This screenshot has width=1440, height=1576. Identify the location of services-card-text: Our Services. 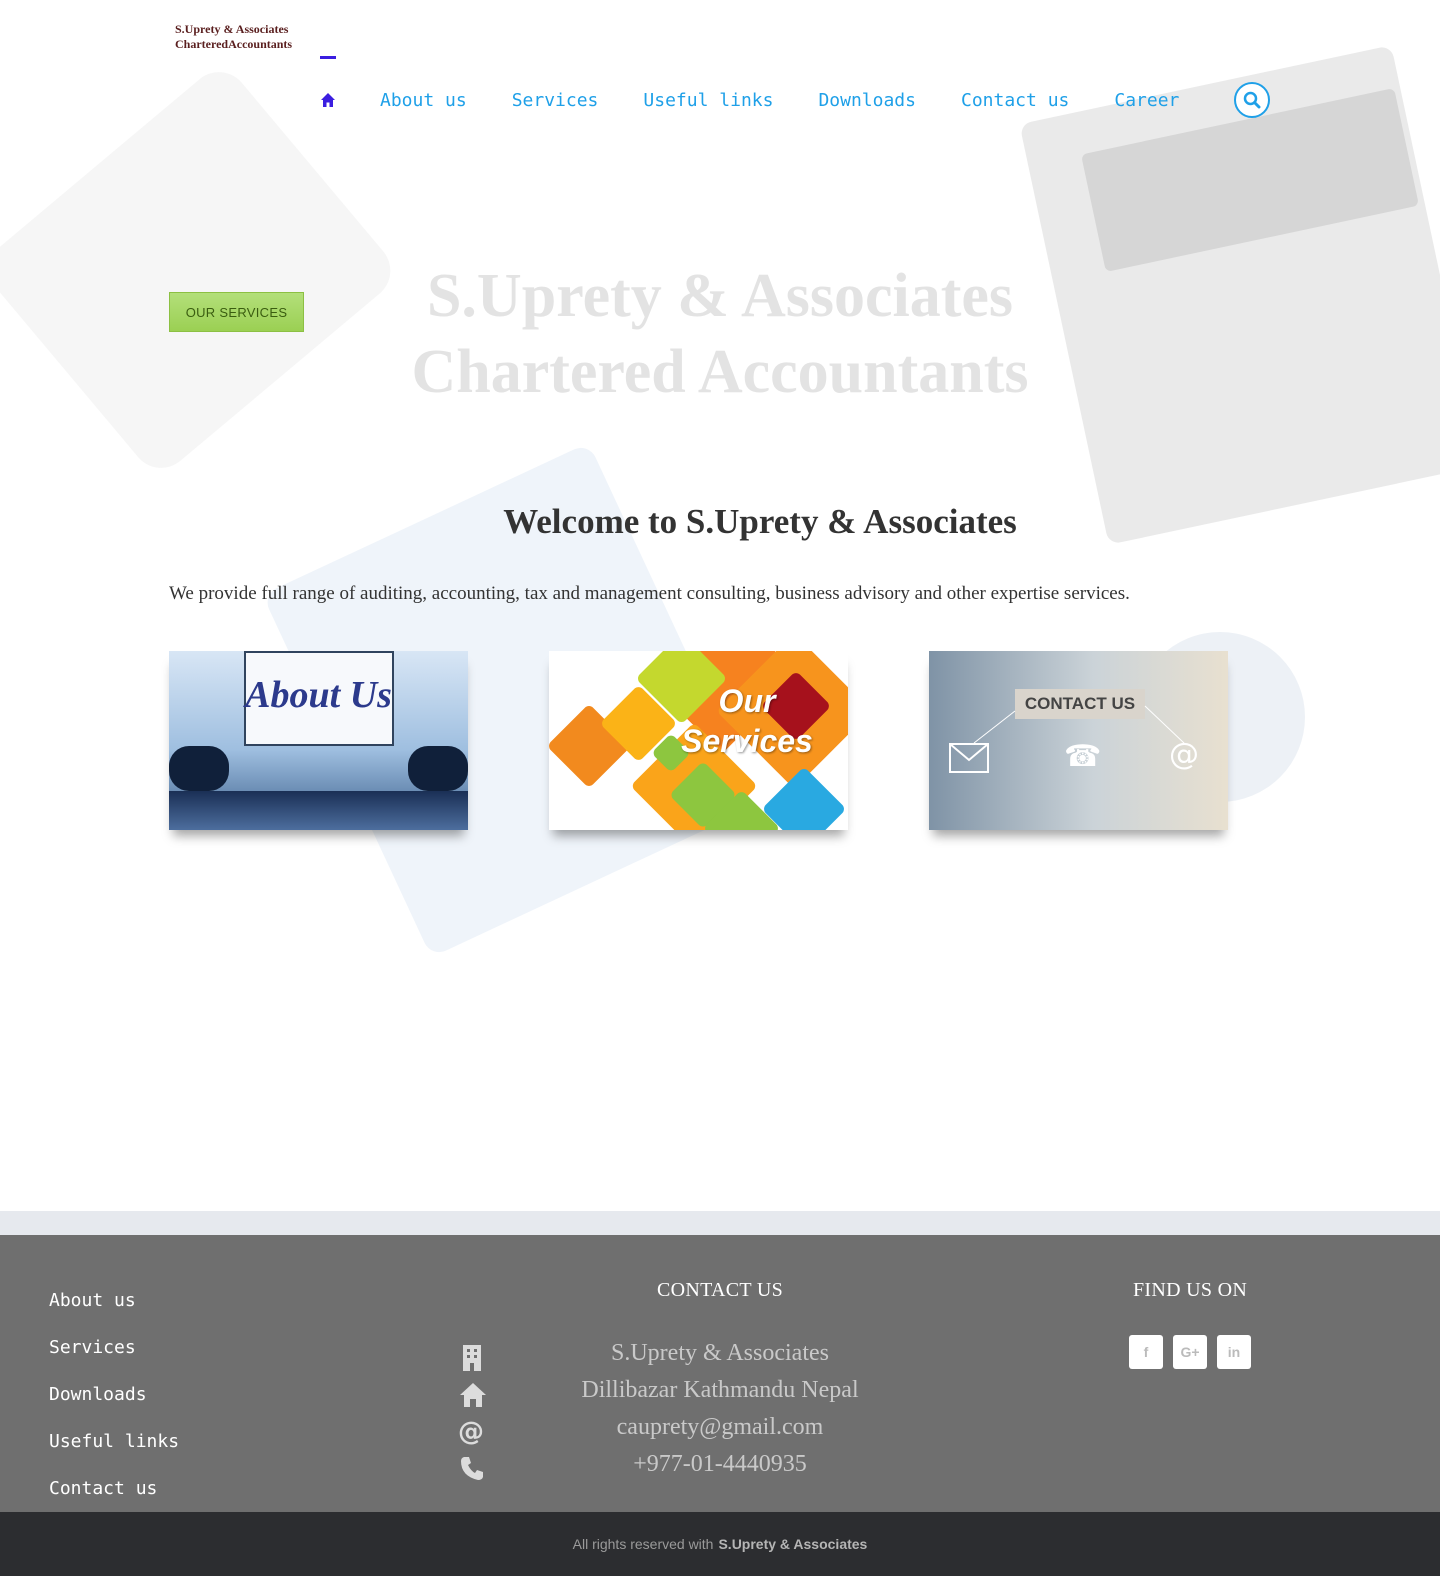
(747, 721).